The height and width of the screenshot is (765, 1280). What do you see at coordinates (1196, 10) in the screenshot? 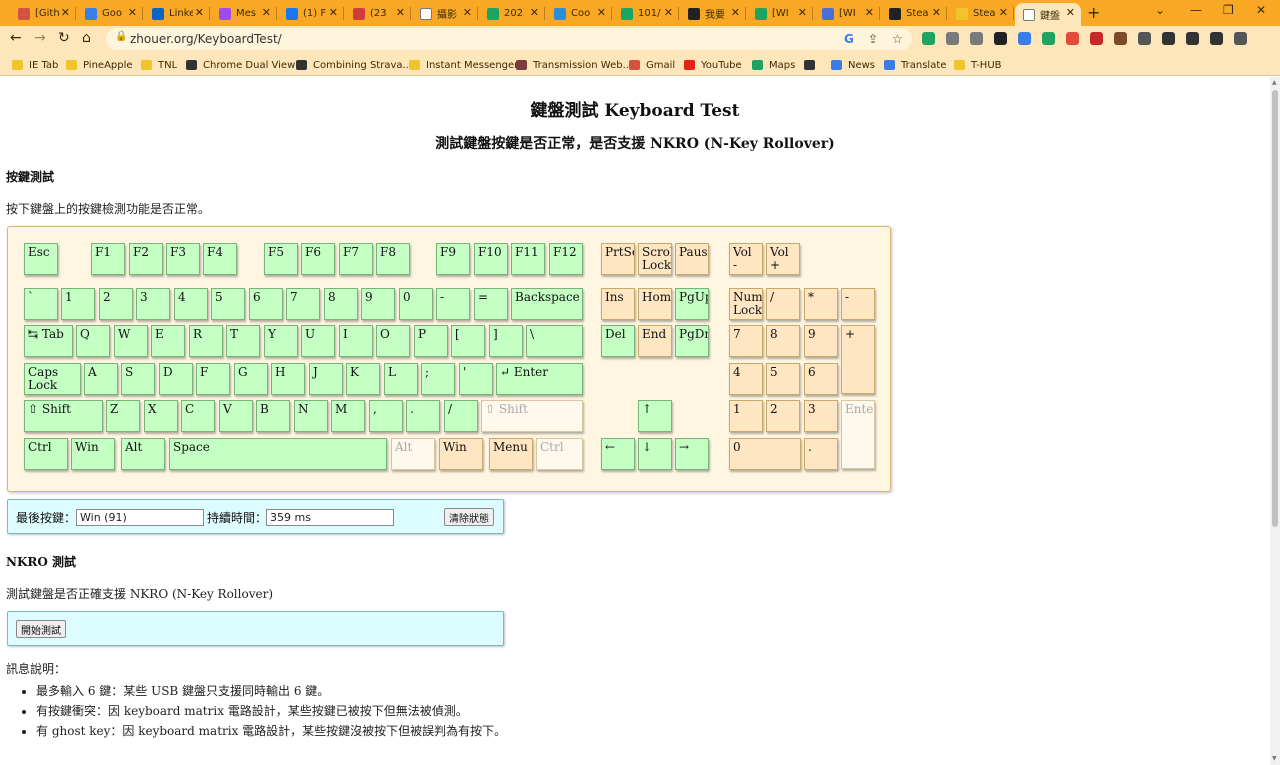
I see `minimize-icon: —` at bounding box center [1196, 10].